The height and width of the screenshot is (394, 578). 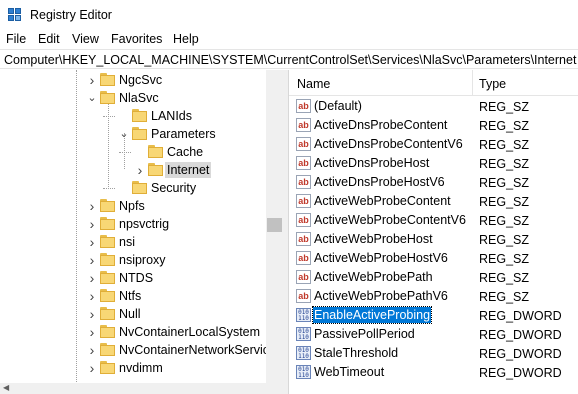 I want to click on tree-item: › npsvctrig, so click(x=133, y=225).